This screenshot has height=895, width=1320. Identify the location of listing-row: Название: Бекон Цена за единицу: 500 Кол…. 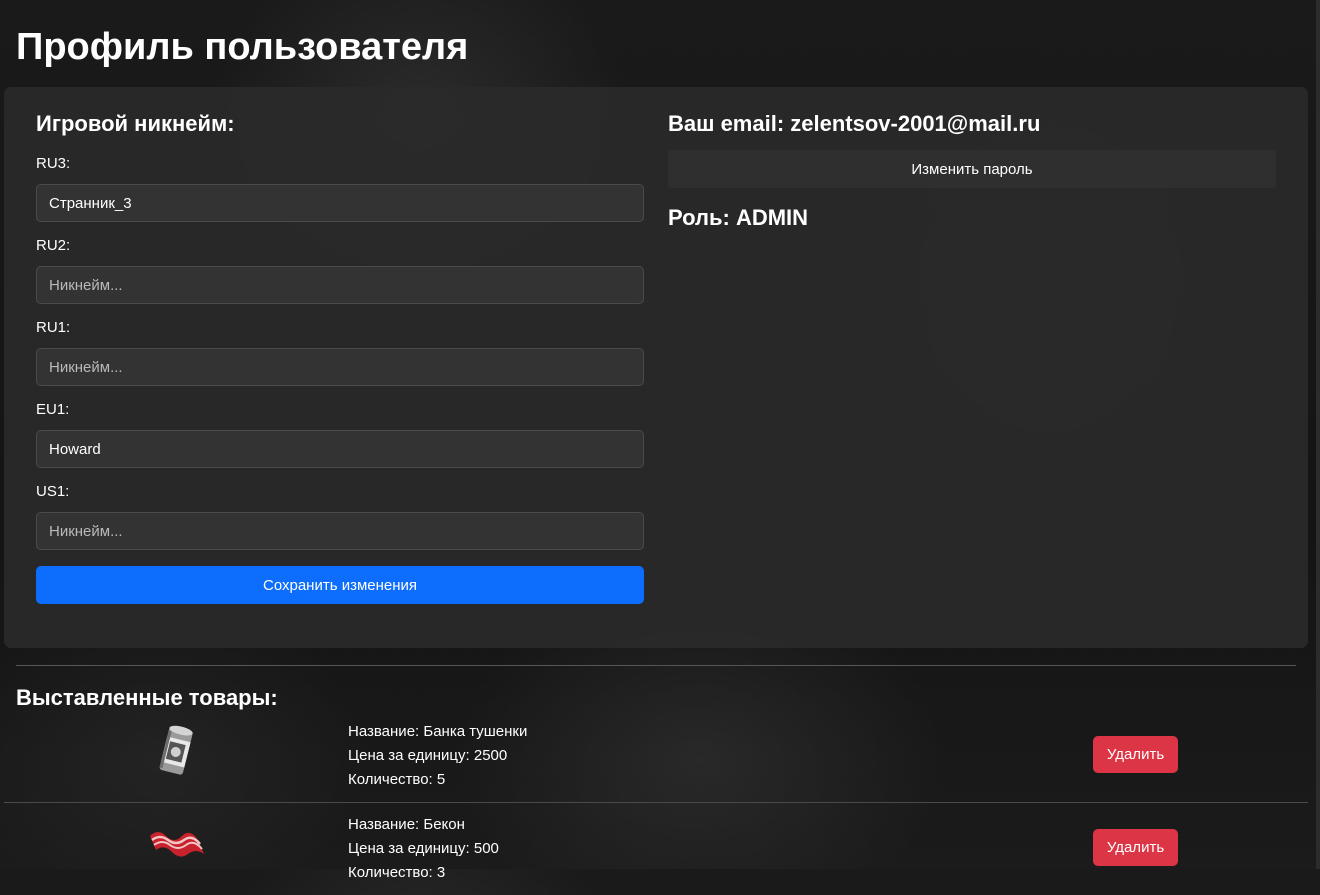
(656, 848).